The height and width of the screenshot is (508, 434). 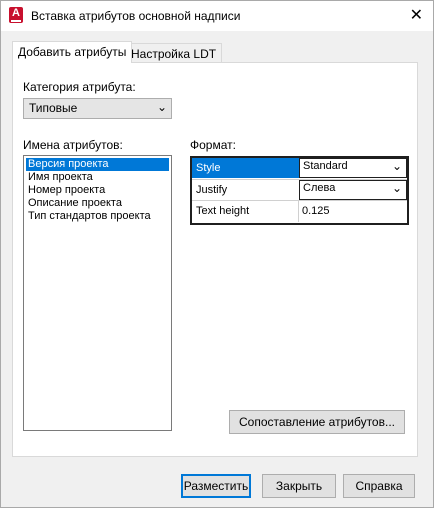 What do you see at coordinates (97, 203) in the screenshot?
I see `list-item: Описание проекта` at bounding box center [97, 203].